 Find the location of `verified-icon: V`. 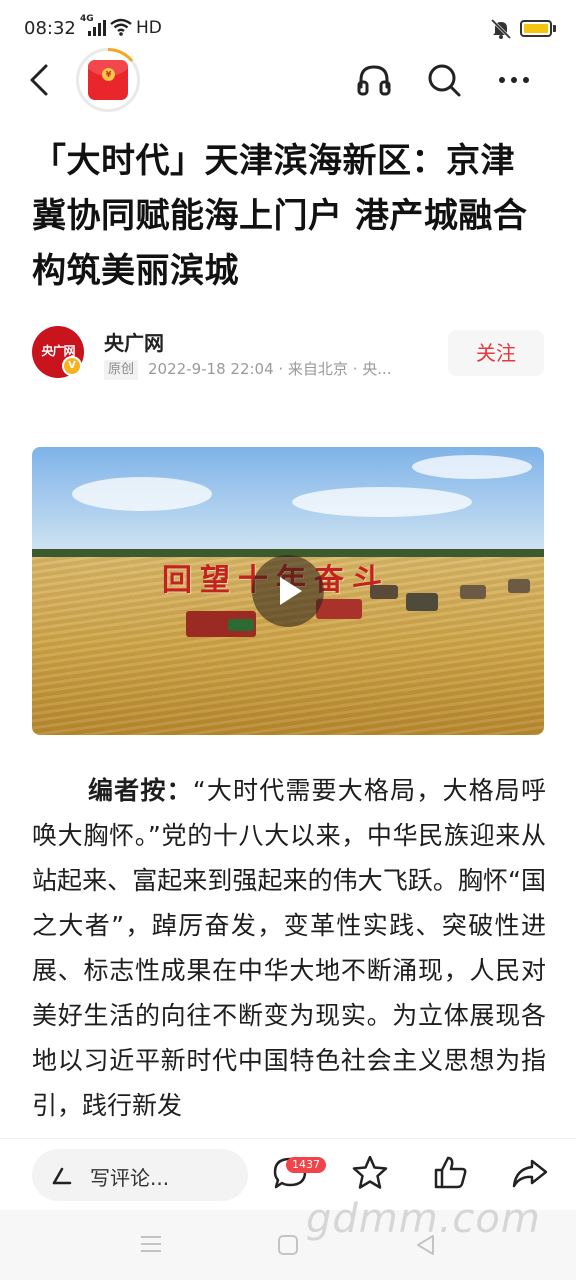

verified-icon: V is located at coordinates (72, 366).